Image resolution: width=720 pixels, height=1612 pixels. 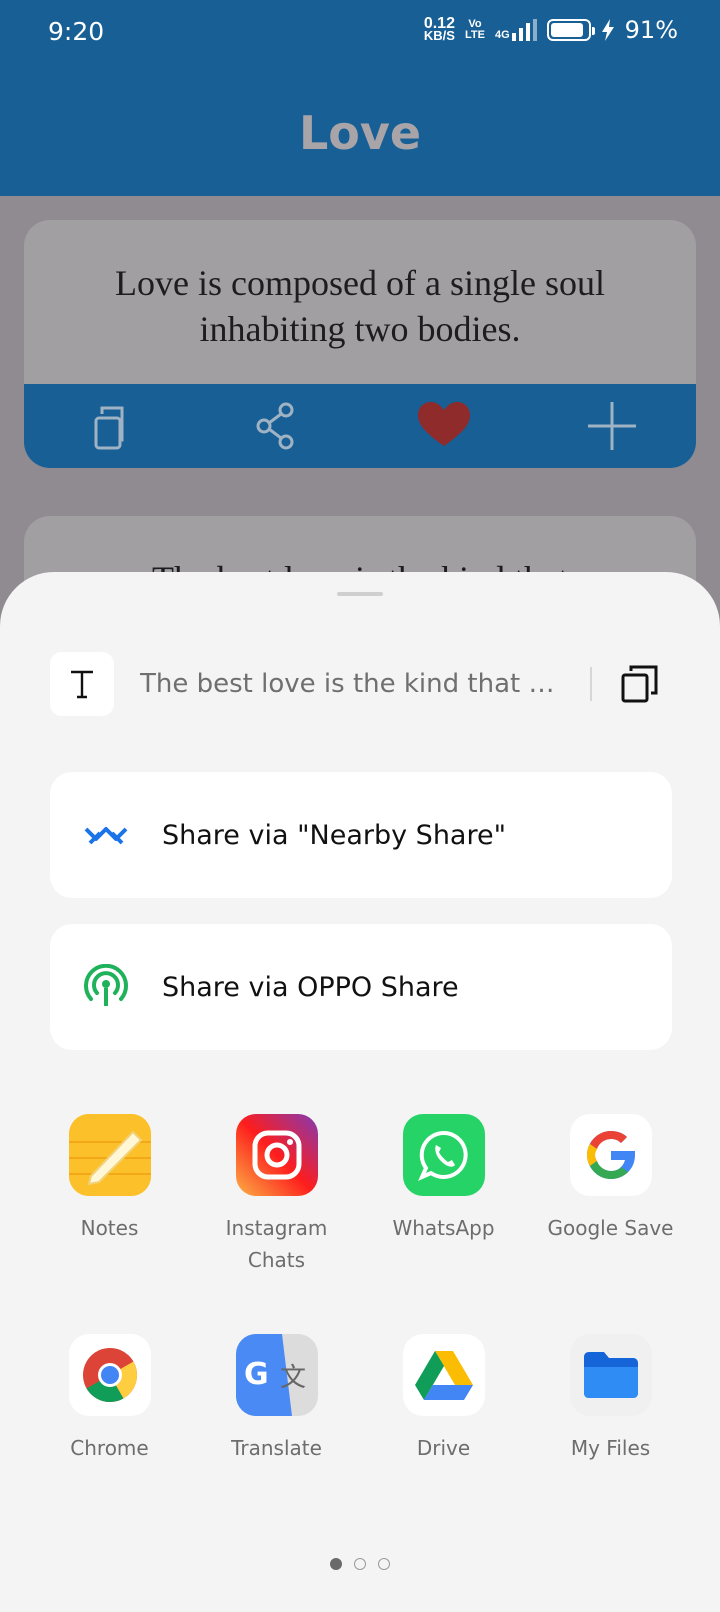 I want to click on app-label: Translate, so click(x=276, y=1448).